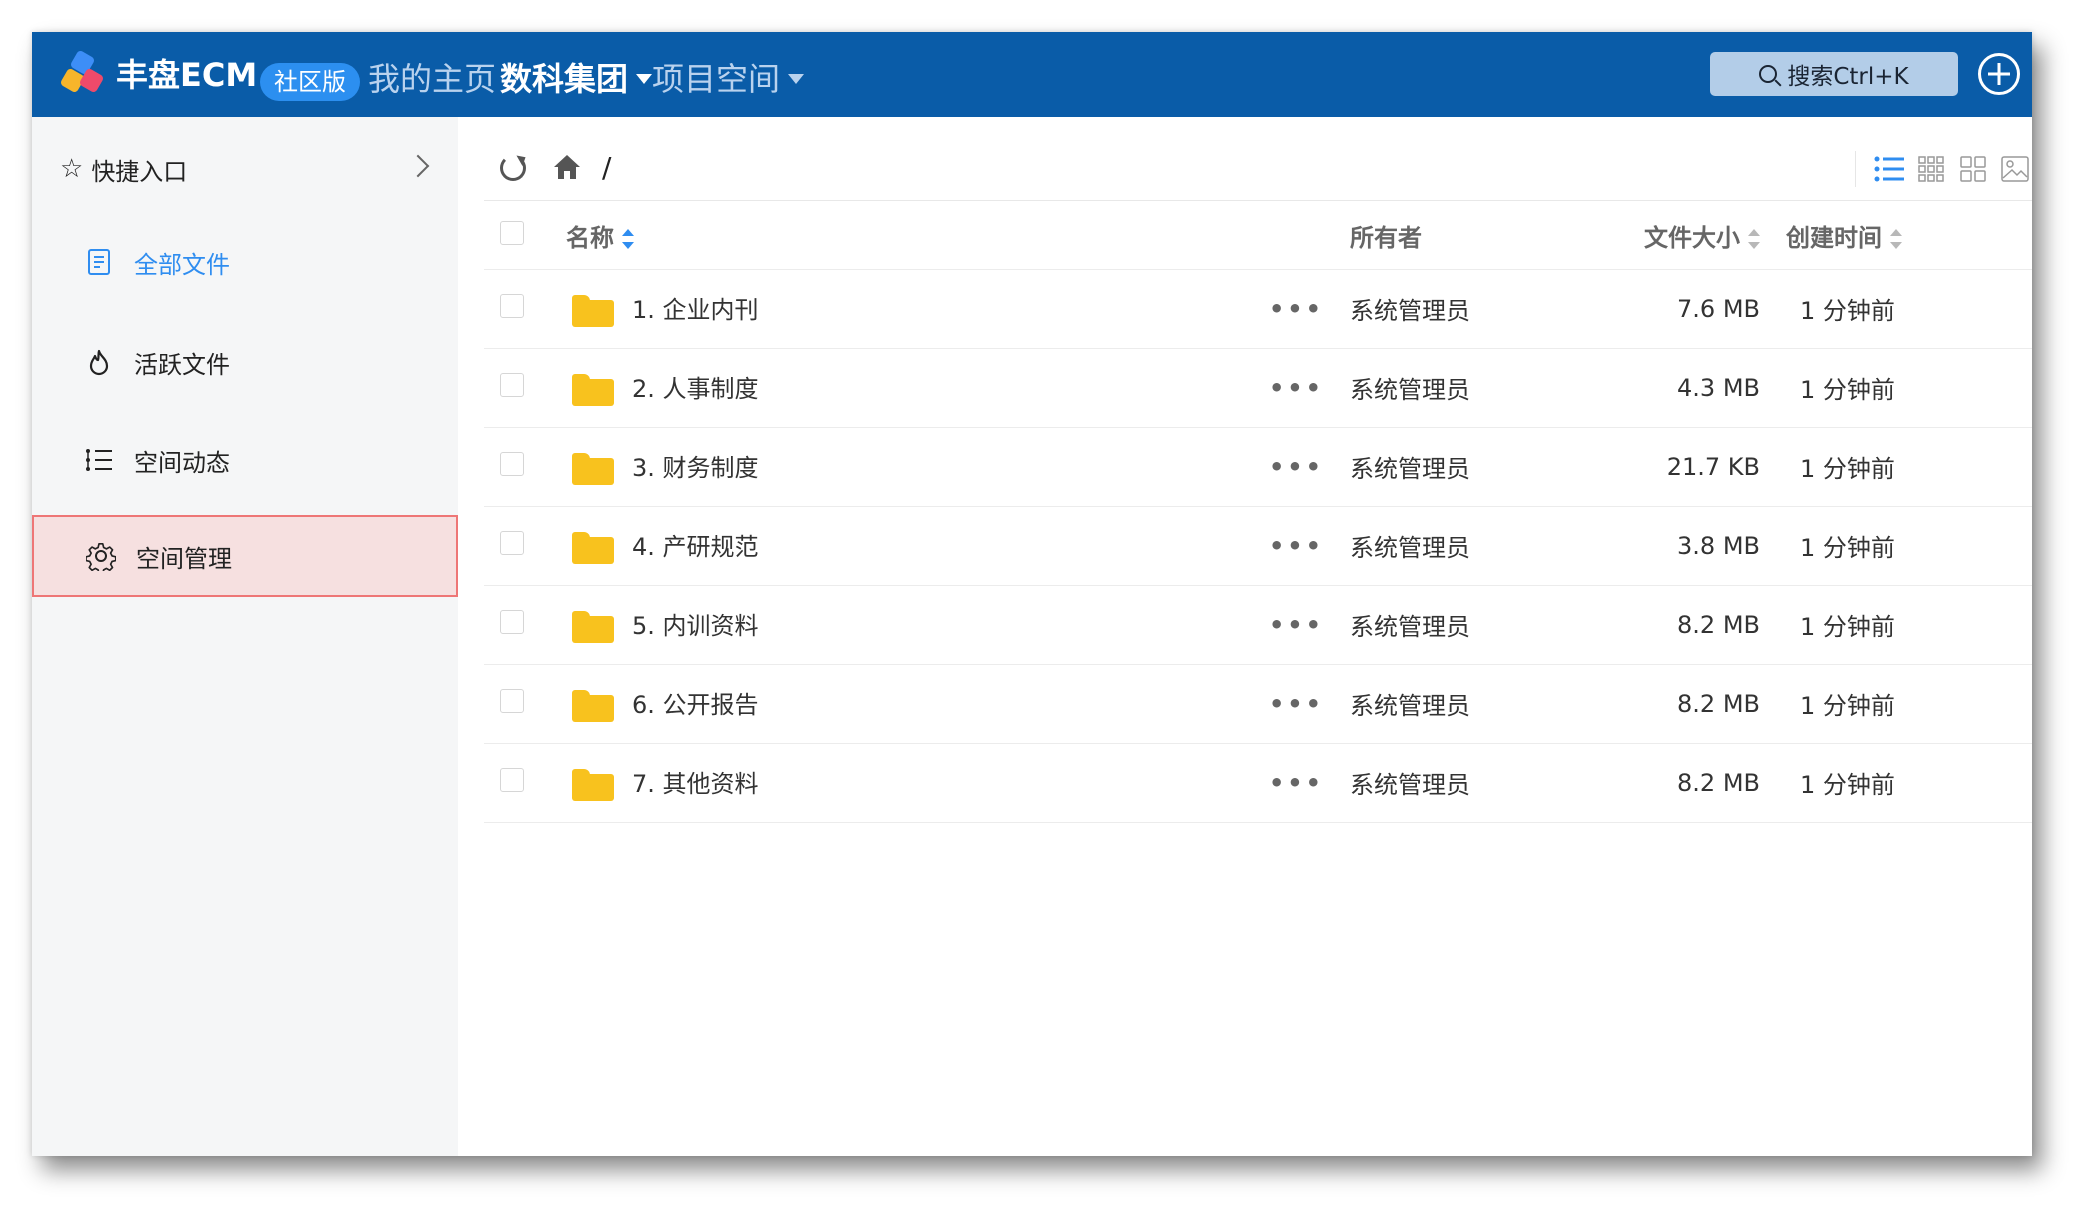 This screenshot has width=2097, height=1221. I want to click on column-created-header: 创建时间, so click(1896, 236).